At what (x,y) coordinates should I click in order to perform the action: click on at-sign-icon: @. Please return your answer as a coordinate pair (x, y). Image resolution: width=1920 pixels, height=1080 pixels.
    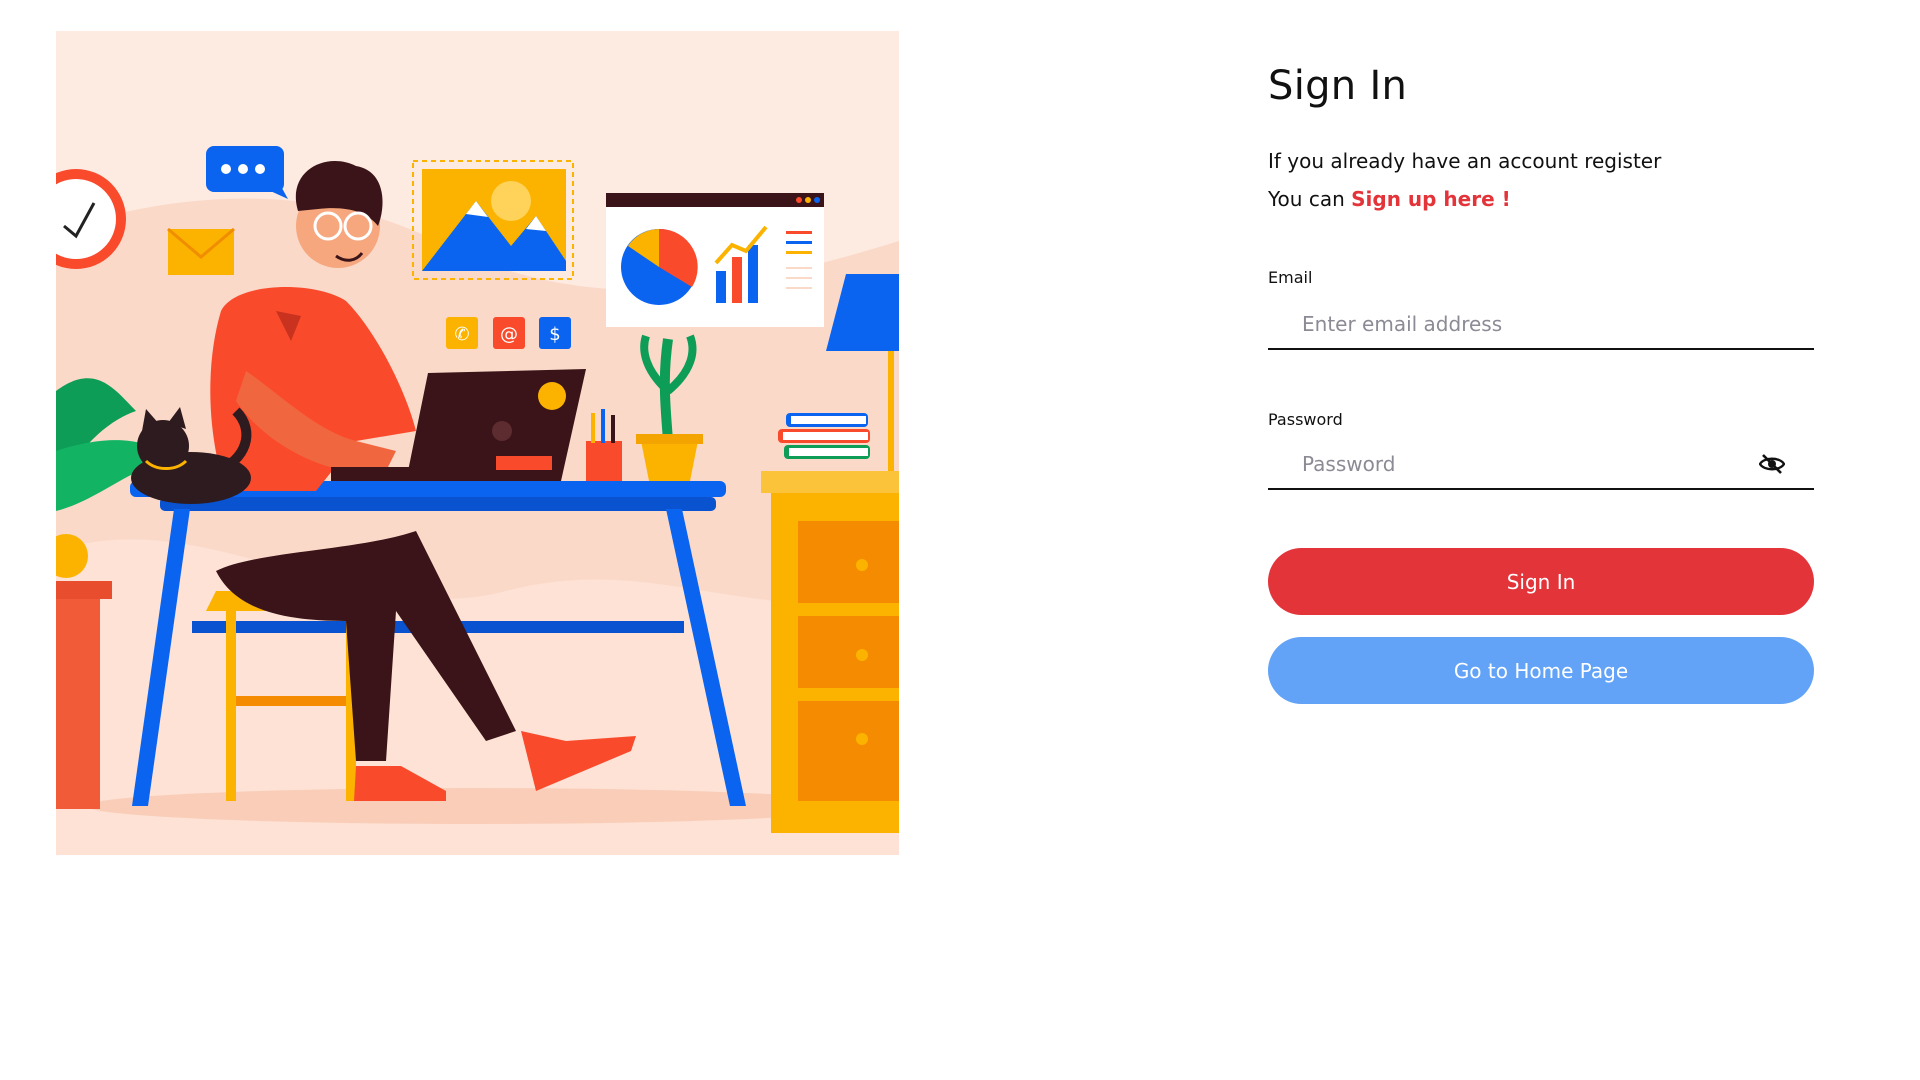
    Looking at the image, I should click on (509, 333).